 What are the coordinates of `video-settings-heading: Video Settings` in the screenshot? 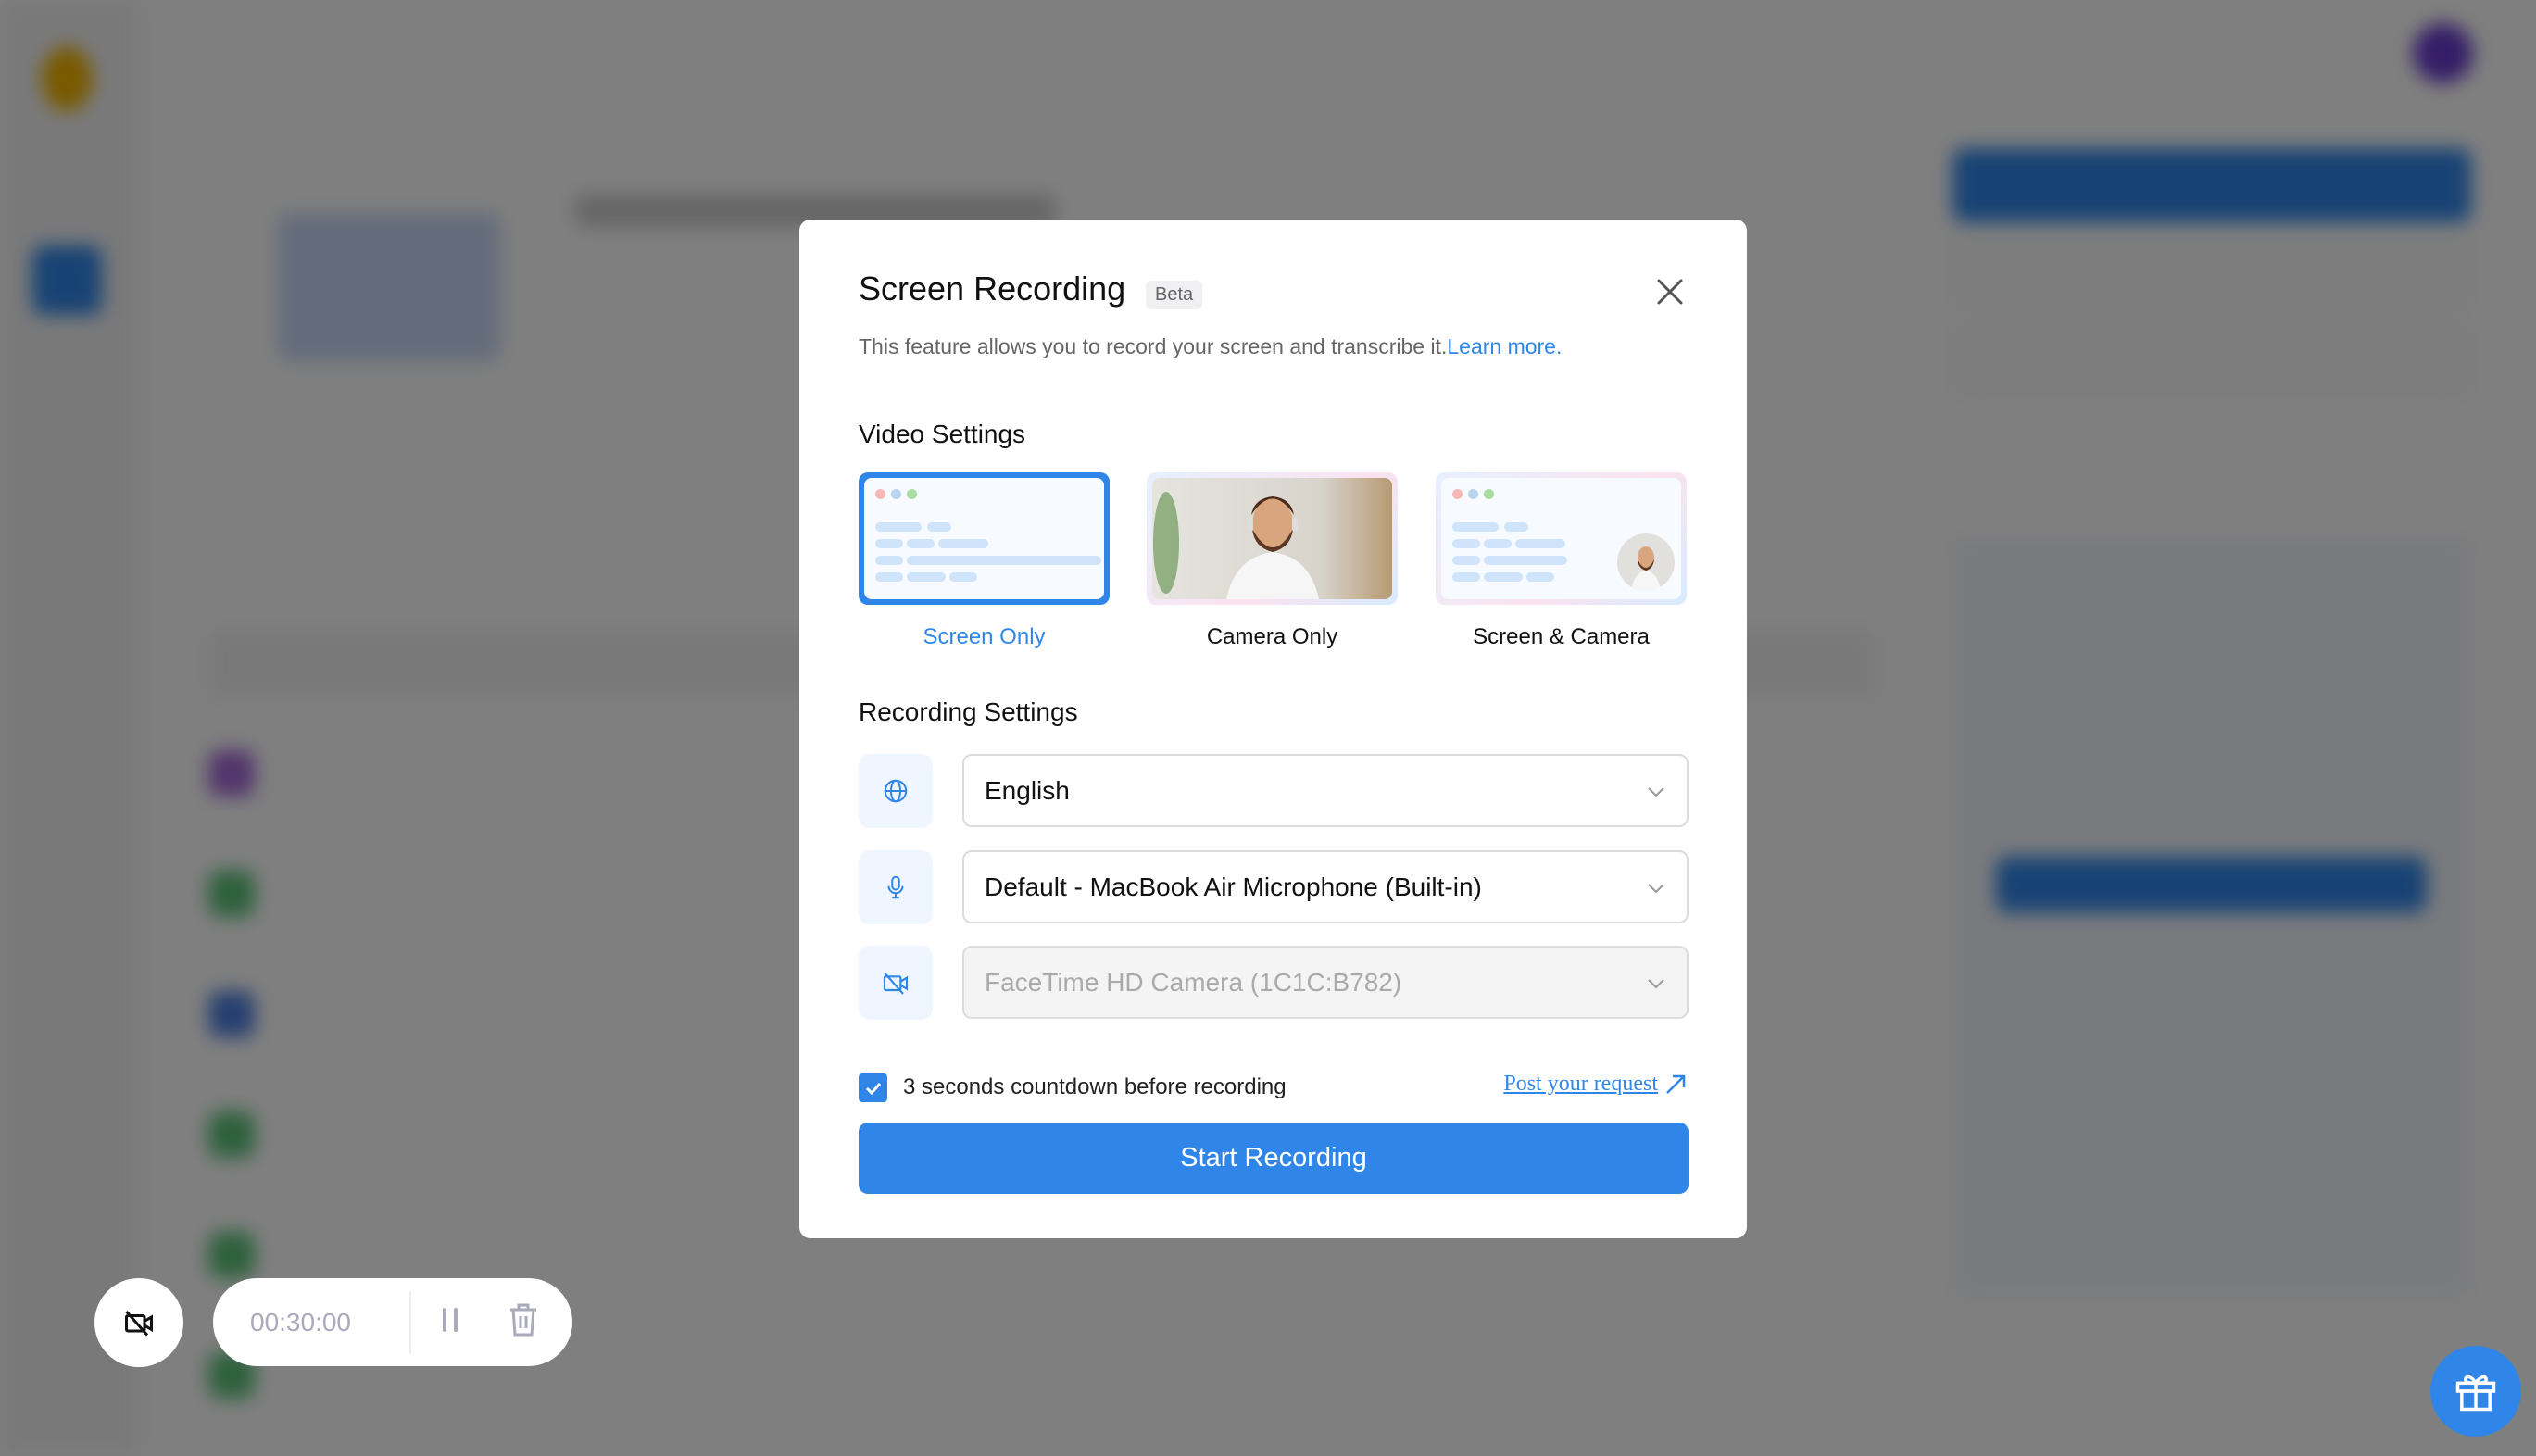 It's located at (942, 434).